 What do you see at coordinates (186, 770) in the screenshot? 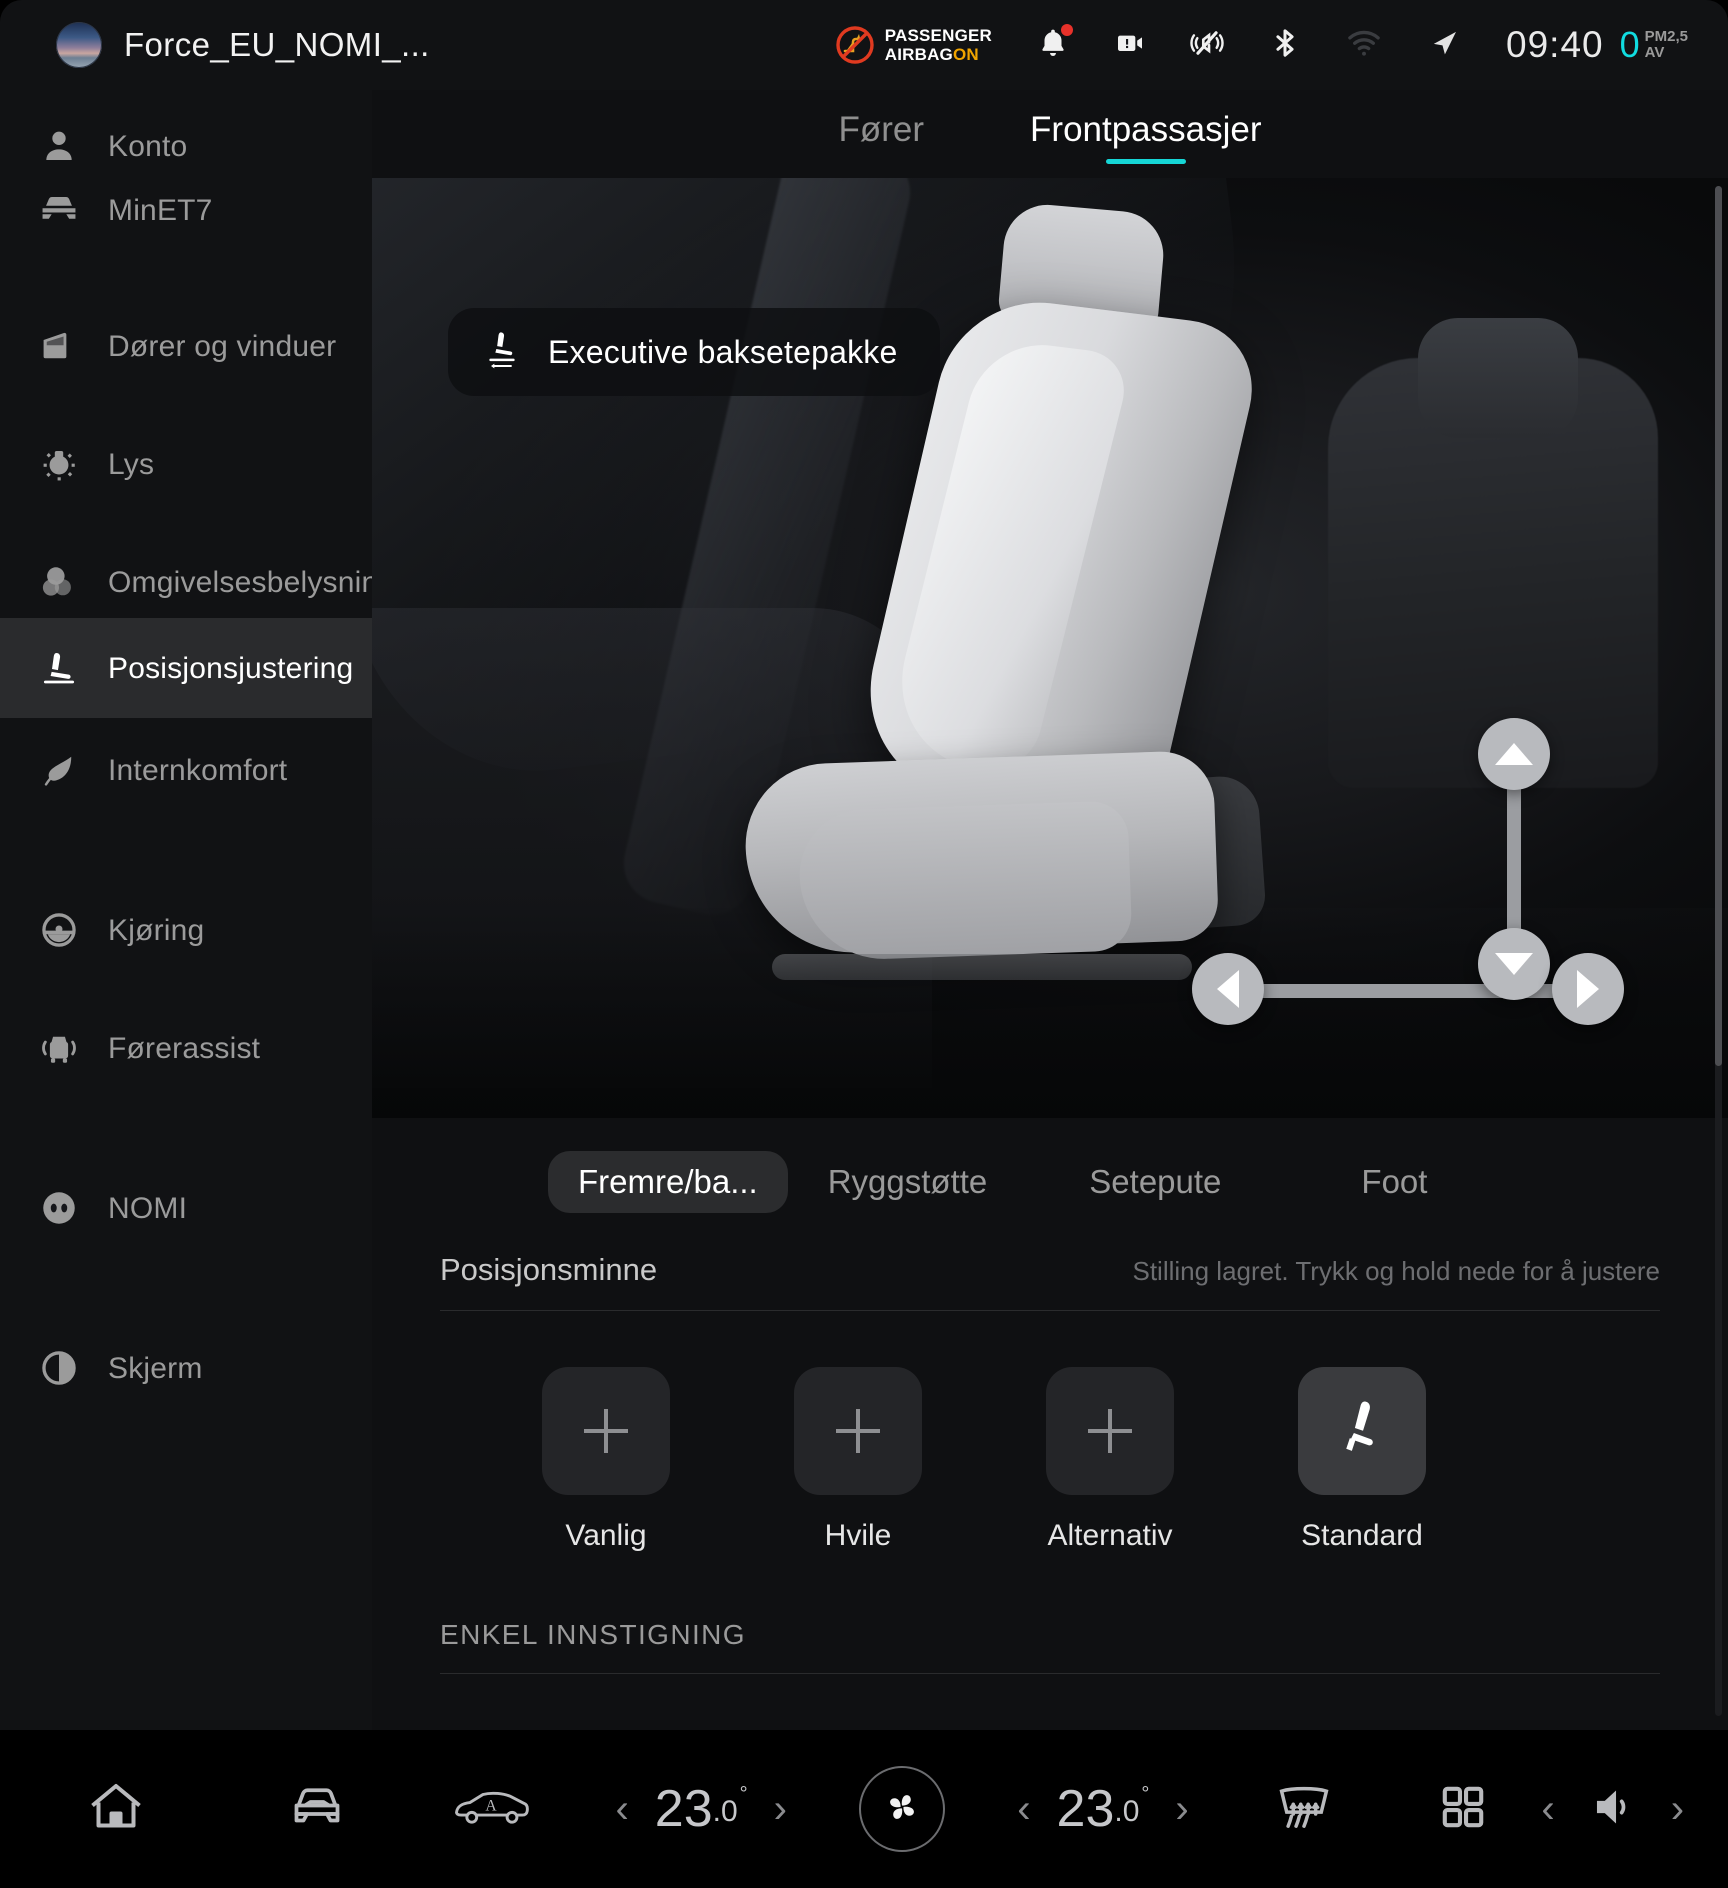
I see `sidebar-item-internkomfort: Internkomfort` at bounding box center [186, 770].